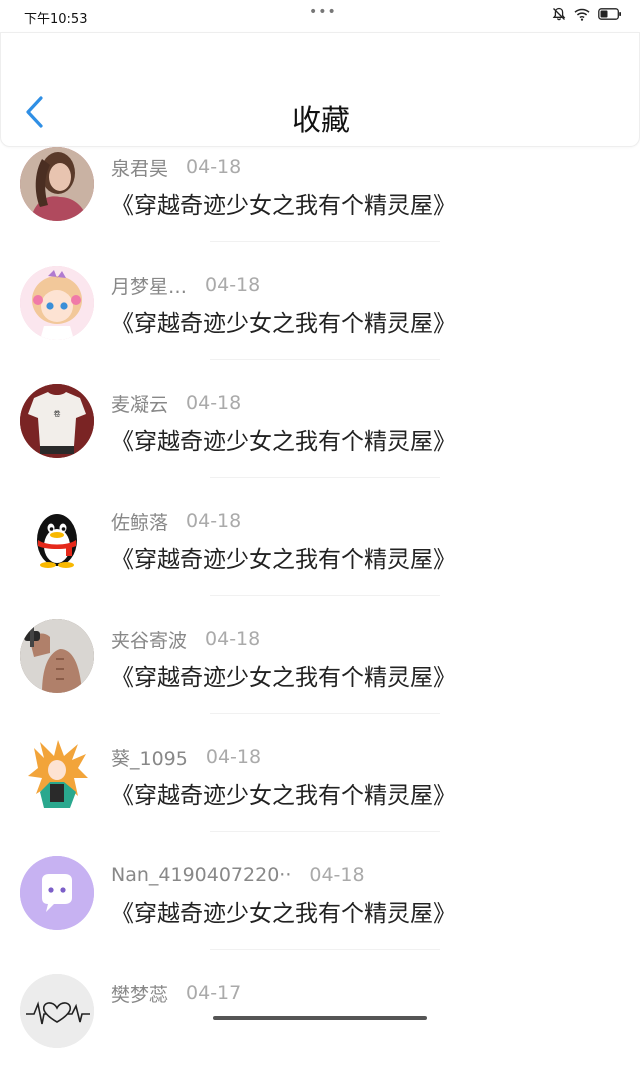 This screenshot has width=640, height=1089. I want to click on list-item: 月梦星… 04-18 《穿越奇迹少女之我有个精灵屋》, so click(320, 322).